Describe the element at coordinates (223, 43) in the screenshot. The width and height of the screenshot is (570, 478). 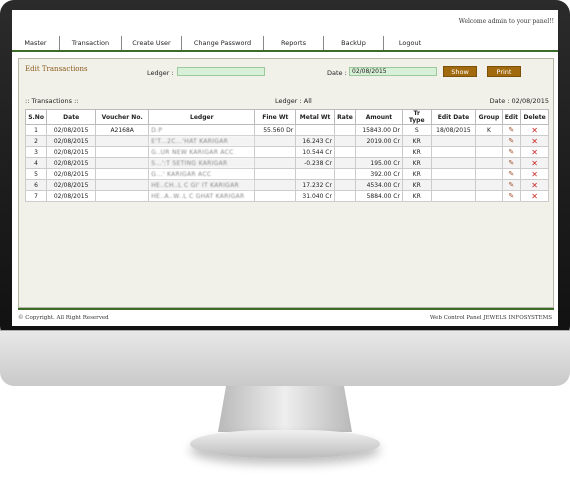
I see `menu-change-password: Change Password` at that location.